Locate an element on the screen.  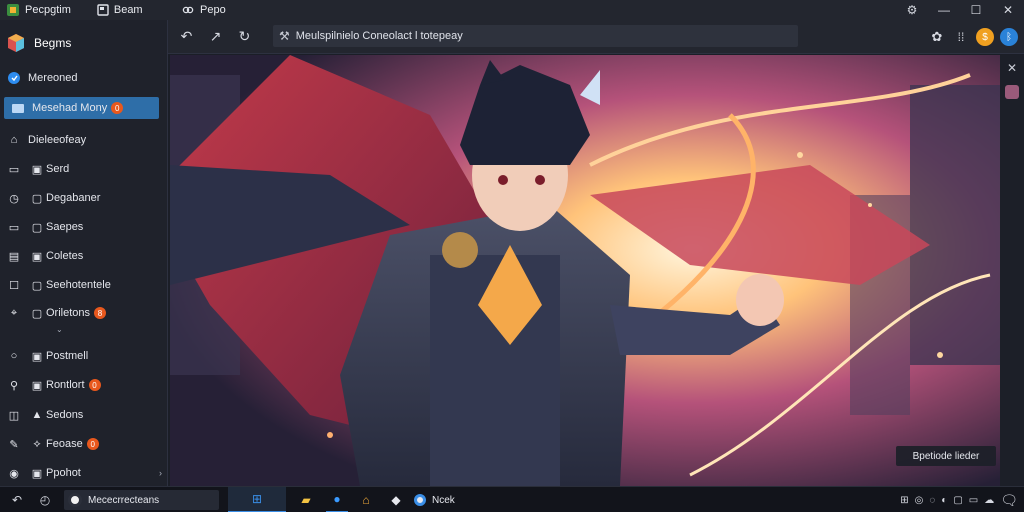
folder-icon is located at coordinates (18, 108).